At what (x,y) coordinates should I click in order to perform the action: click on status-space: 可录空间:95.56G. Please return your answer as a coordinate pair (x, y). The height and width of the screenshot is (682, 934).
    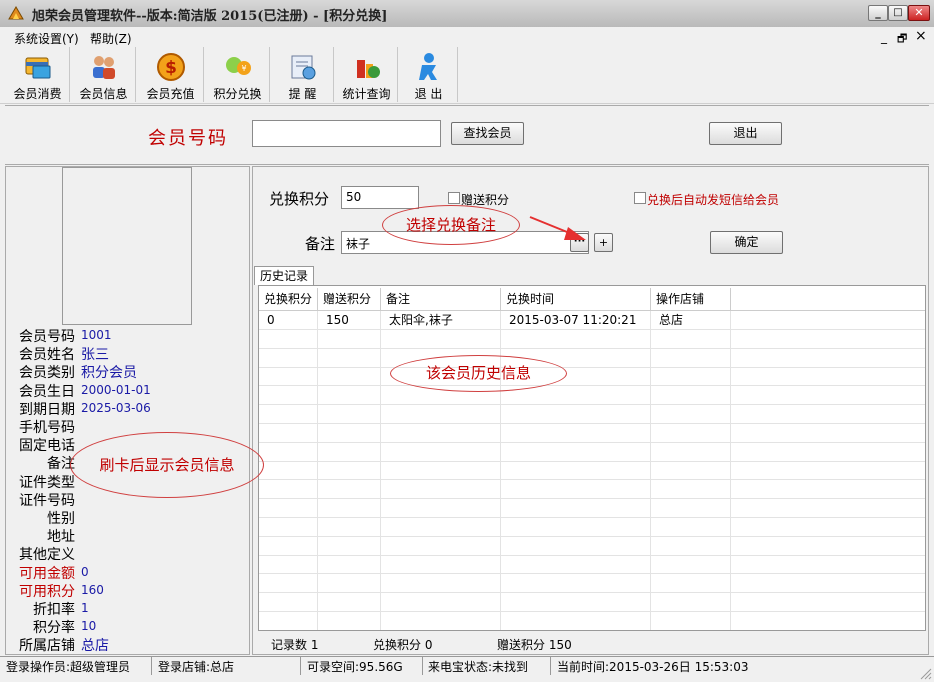
    Looking at the image, I should click on (355, 667).